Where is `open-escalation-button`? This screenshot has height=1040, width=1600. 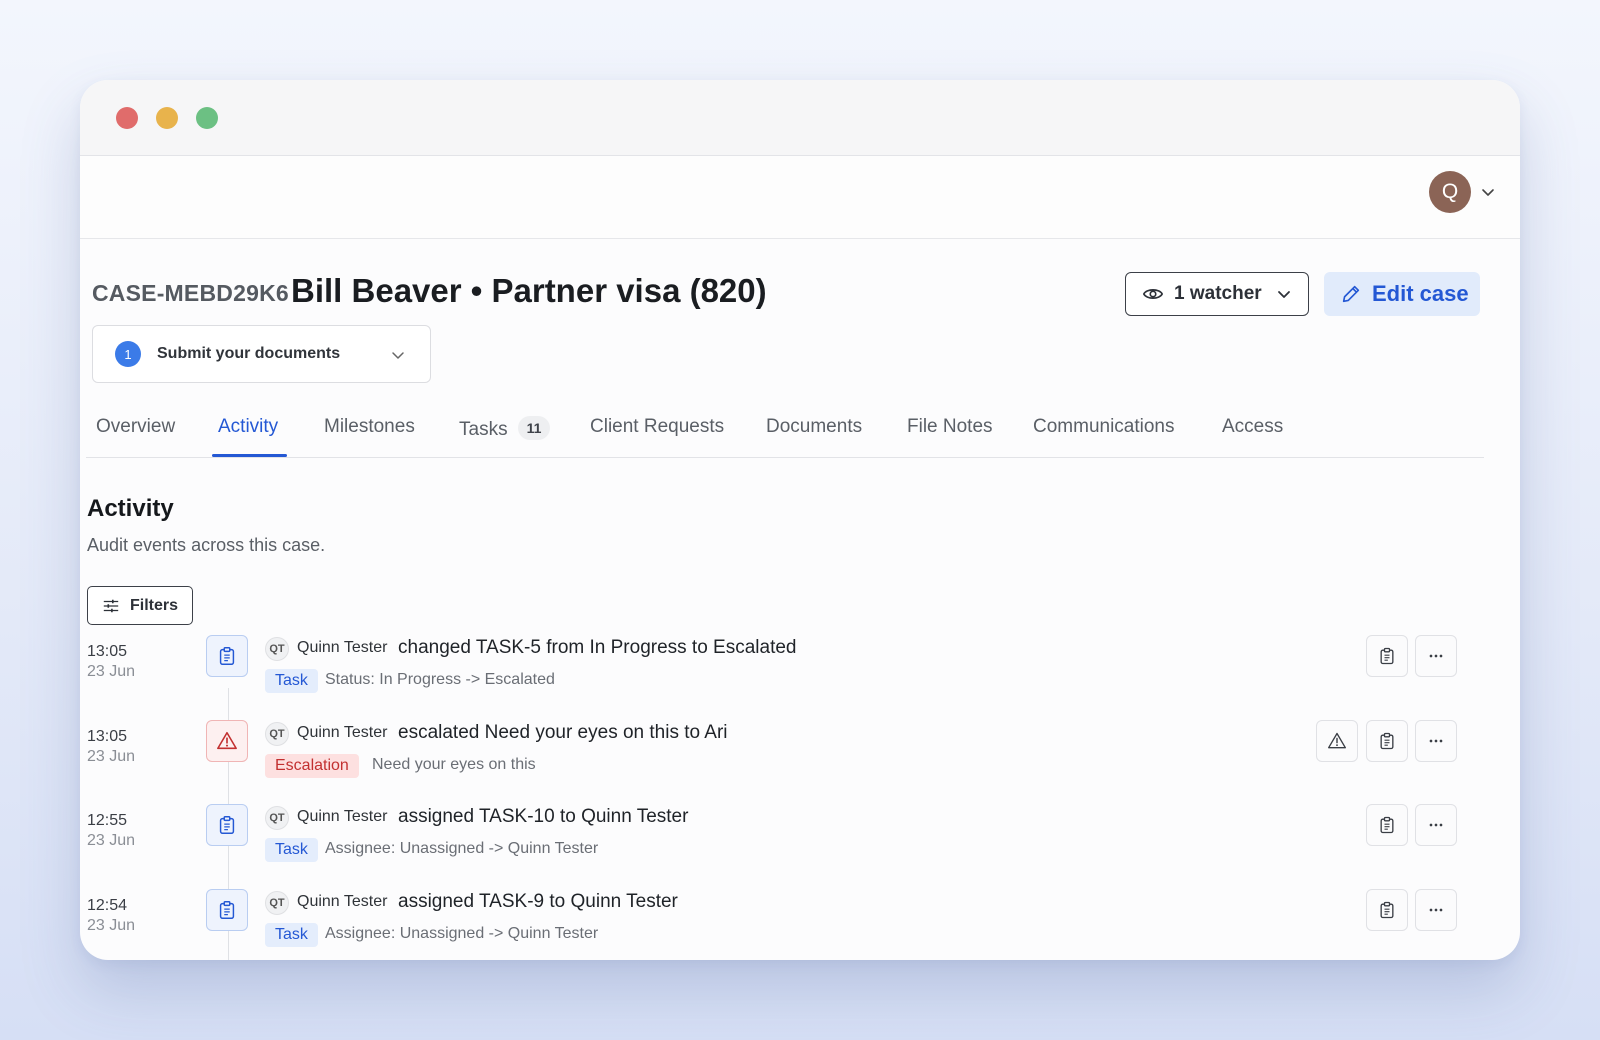
open-escalation-button is located at coordinates (1337, 741).